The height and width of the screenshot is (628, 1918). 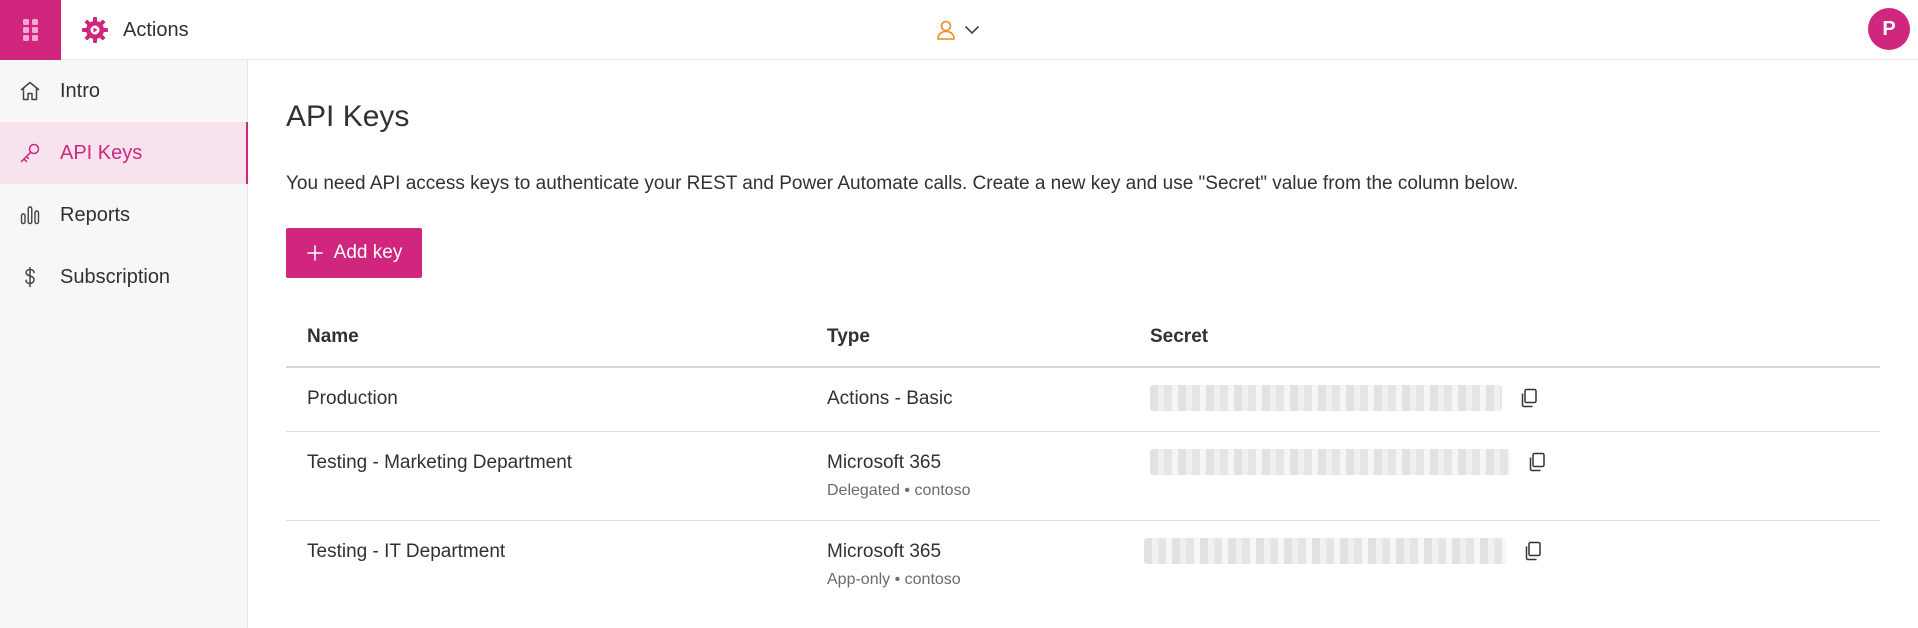 I want to click on sidebar-item-intro: Intro, so click(x=123, y=91).